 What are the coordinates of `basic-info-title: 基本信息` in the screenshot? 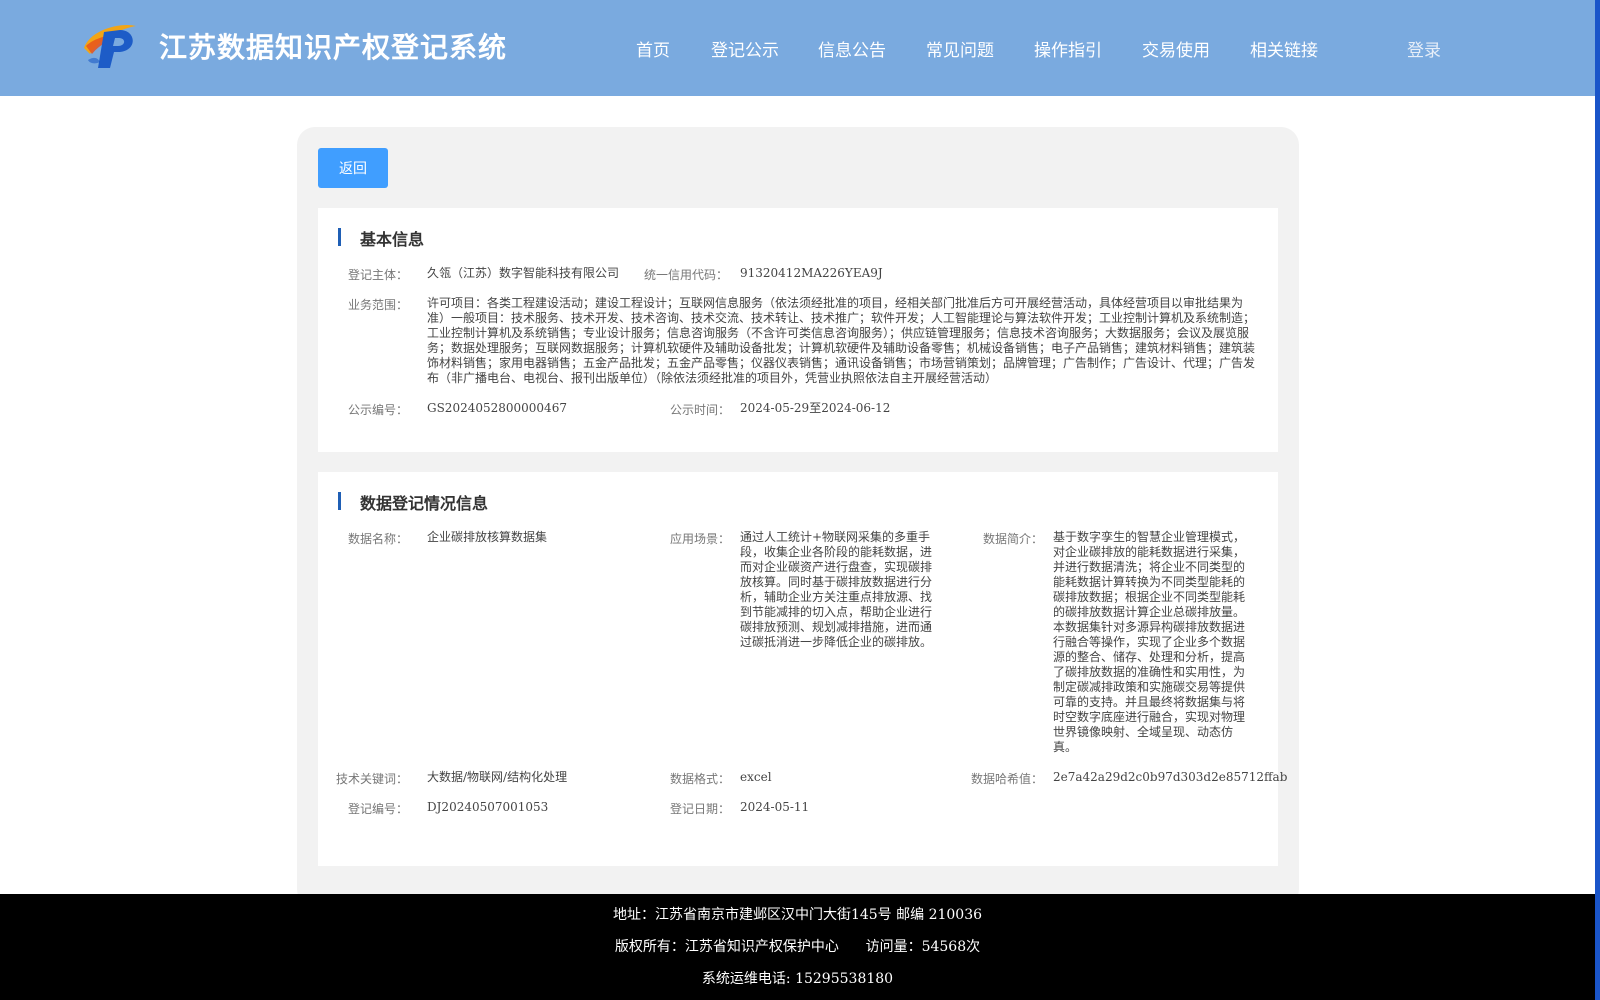 It's located at (392, 239).